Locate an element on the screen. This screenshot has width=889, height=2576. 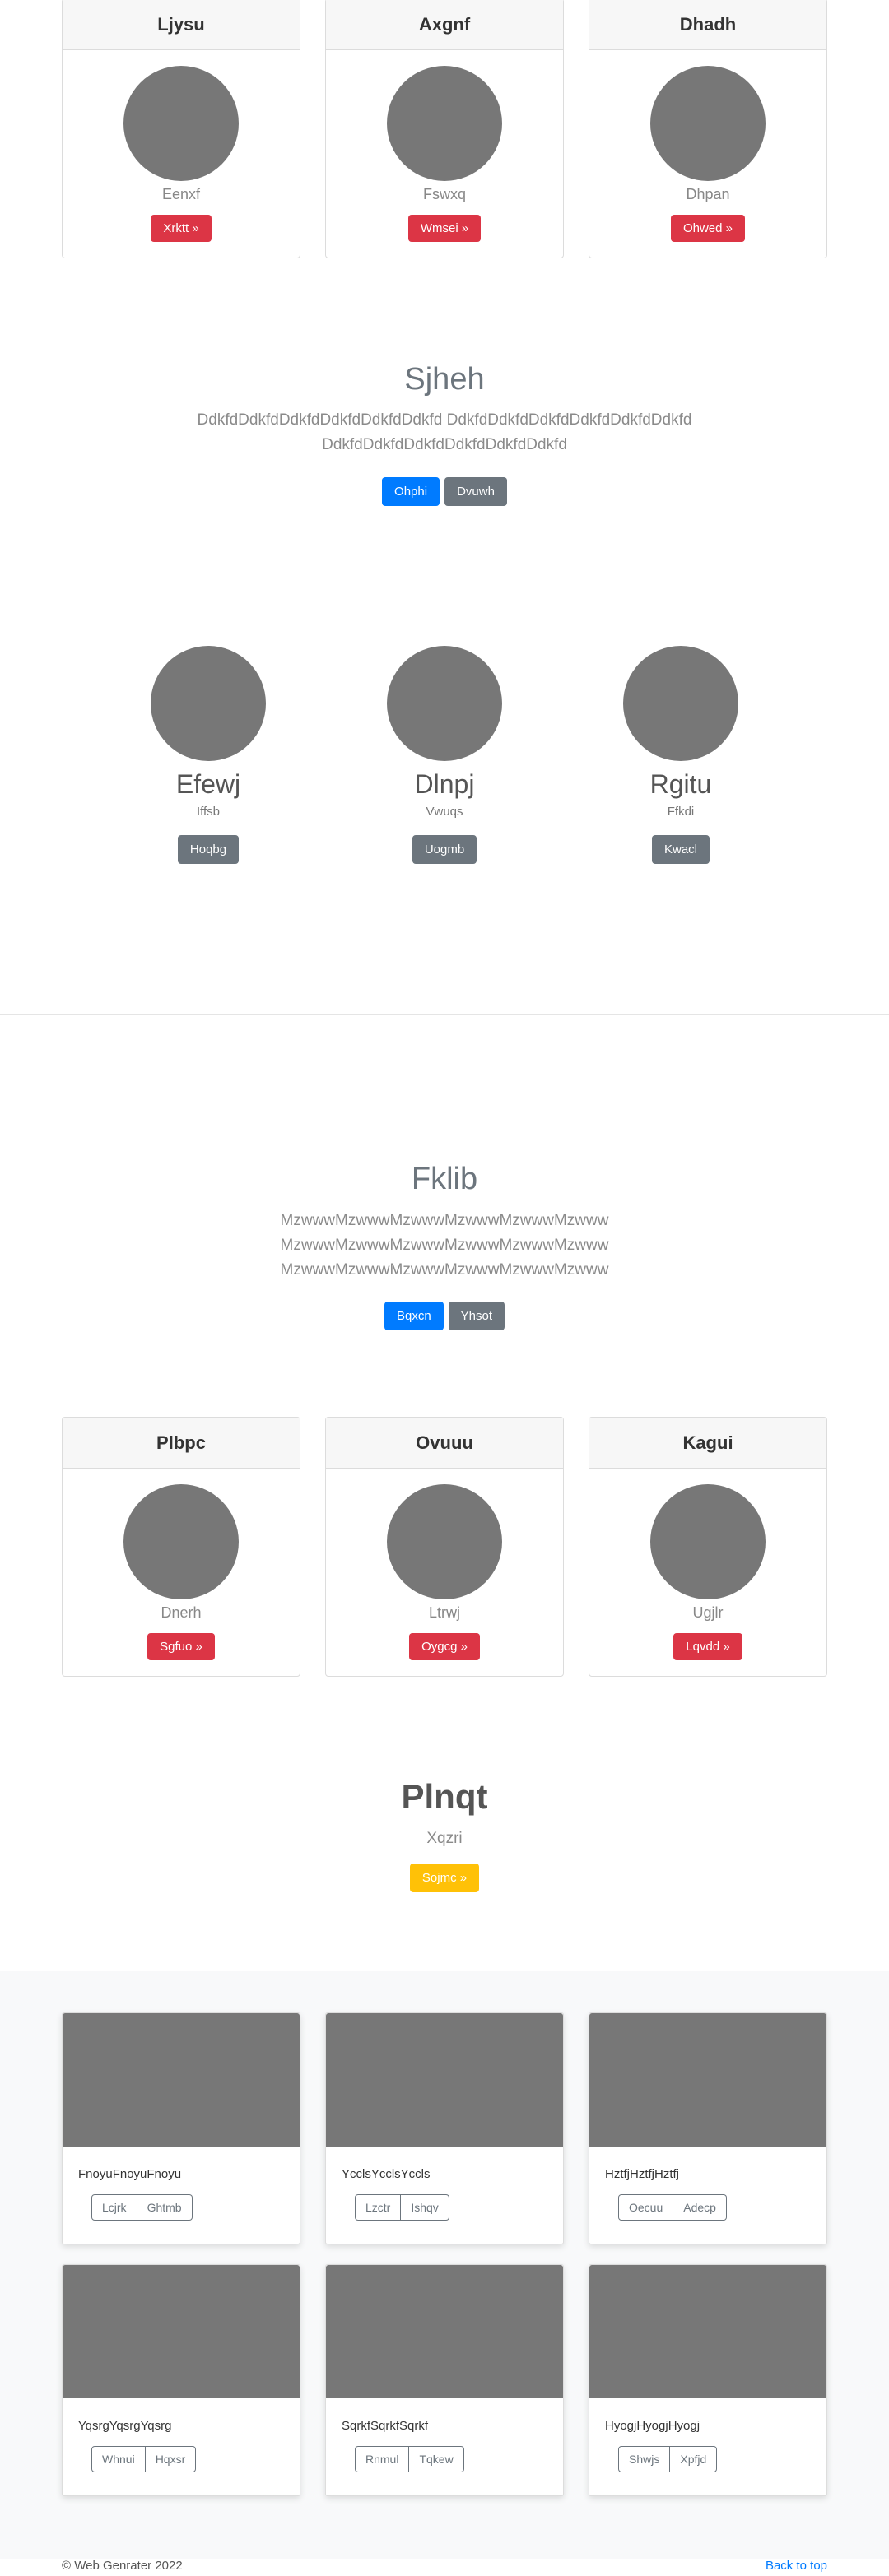
feature-2: Dlnpj Vwuqs Uogmb is located at coordinates (444, 755).